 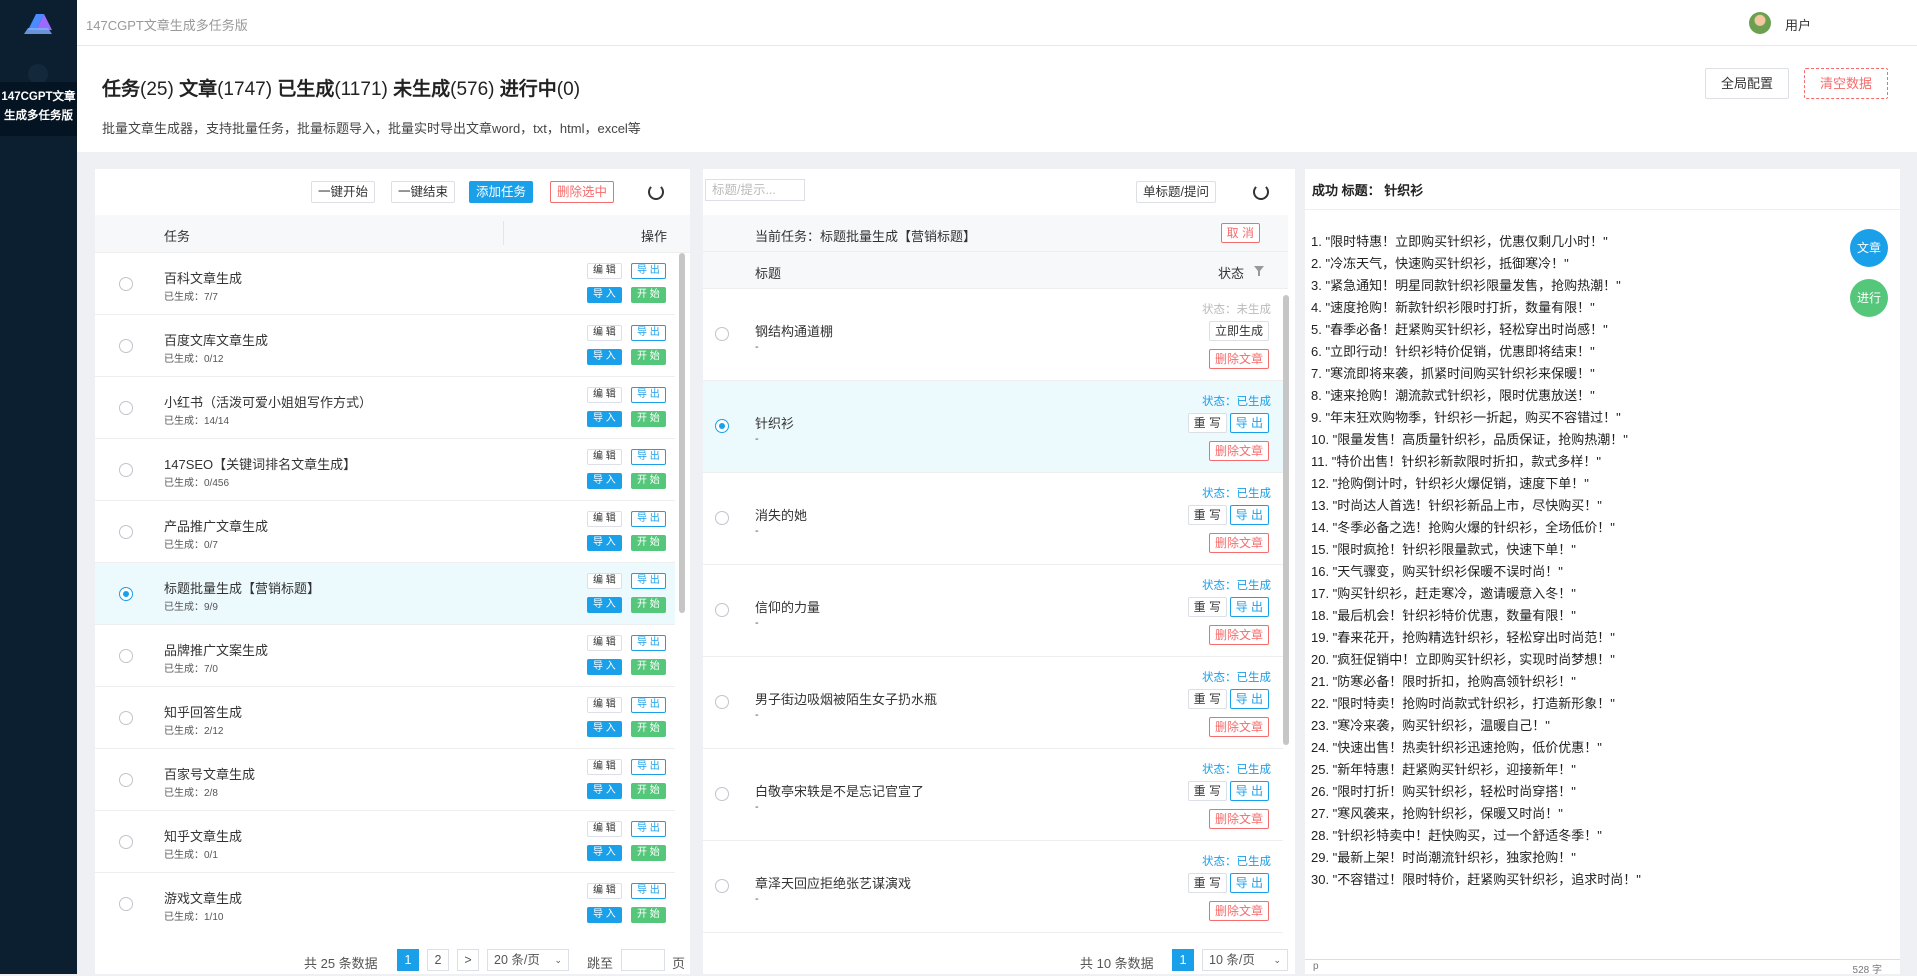 I want to click on task-row: 百度文库文章生成 已生成：0/12 编 辑导 出导 入开 始, so click(x=385, y=346).